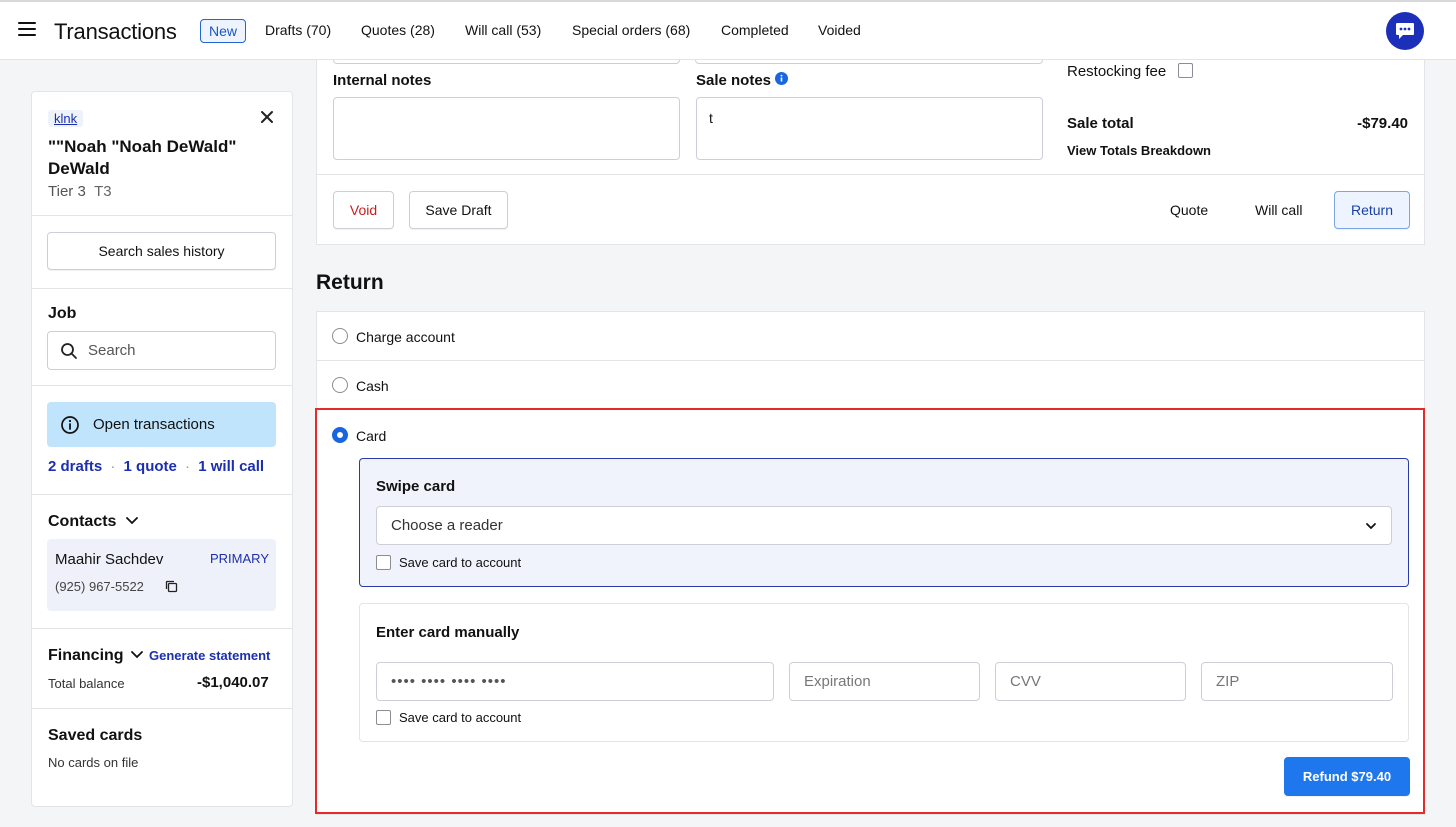 The image size is (1456, 827). Describe the element at coordinates (99, 586) in the screenshot. I see `contact-phone: (925) 967-5522` at that location.